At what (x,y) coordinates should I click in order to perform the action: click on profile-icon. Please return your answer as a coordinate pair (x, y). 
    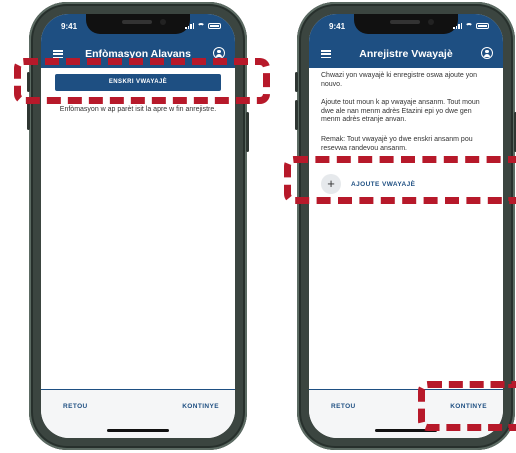
    Looking at the image, I should click on (487, 53).